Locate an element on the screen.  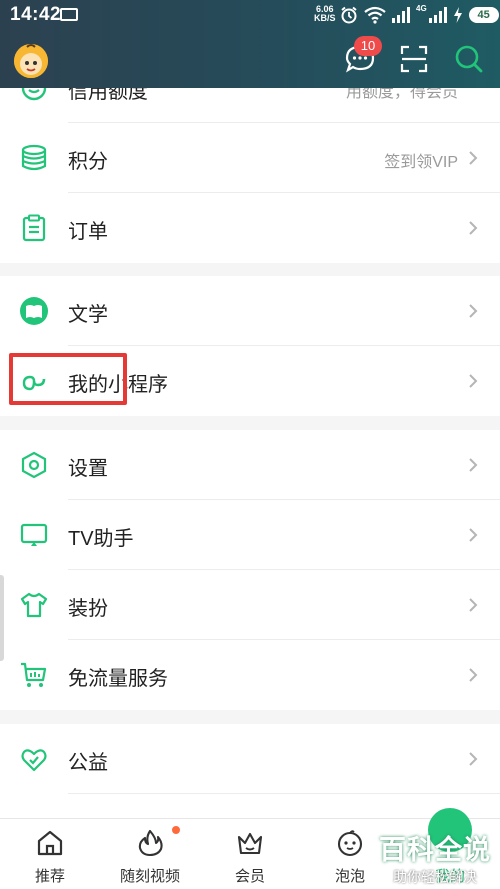
signal-icon is located at coordinates (401, 15).